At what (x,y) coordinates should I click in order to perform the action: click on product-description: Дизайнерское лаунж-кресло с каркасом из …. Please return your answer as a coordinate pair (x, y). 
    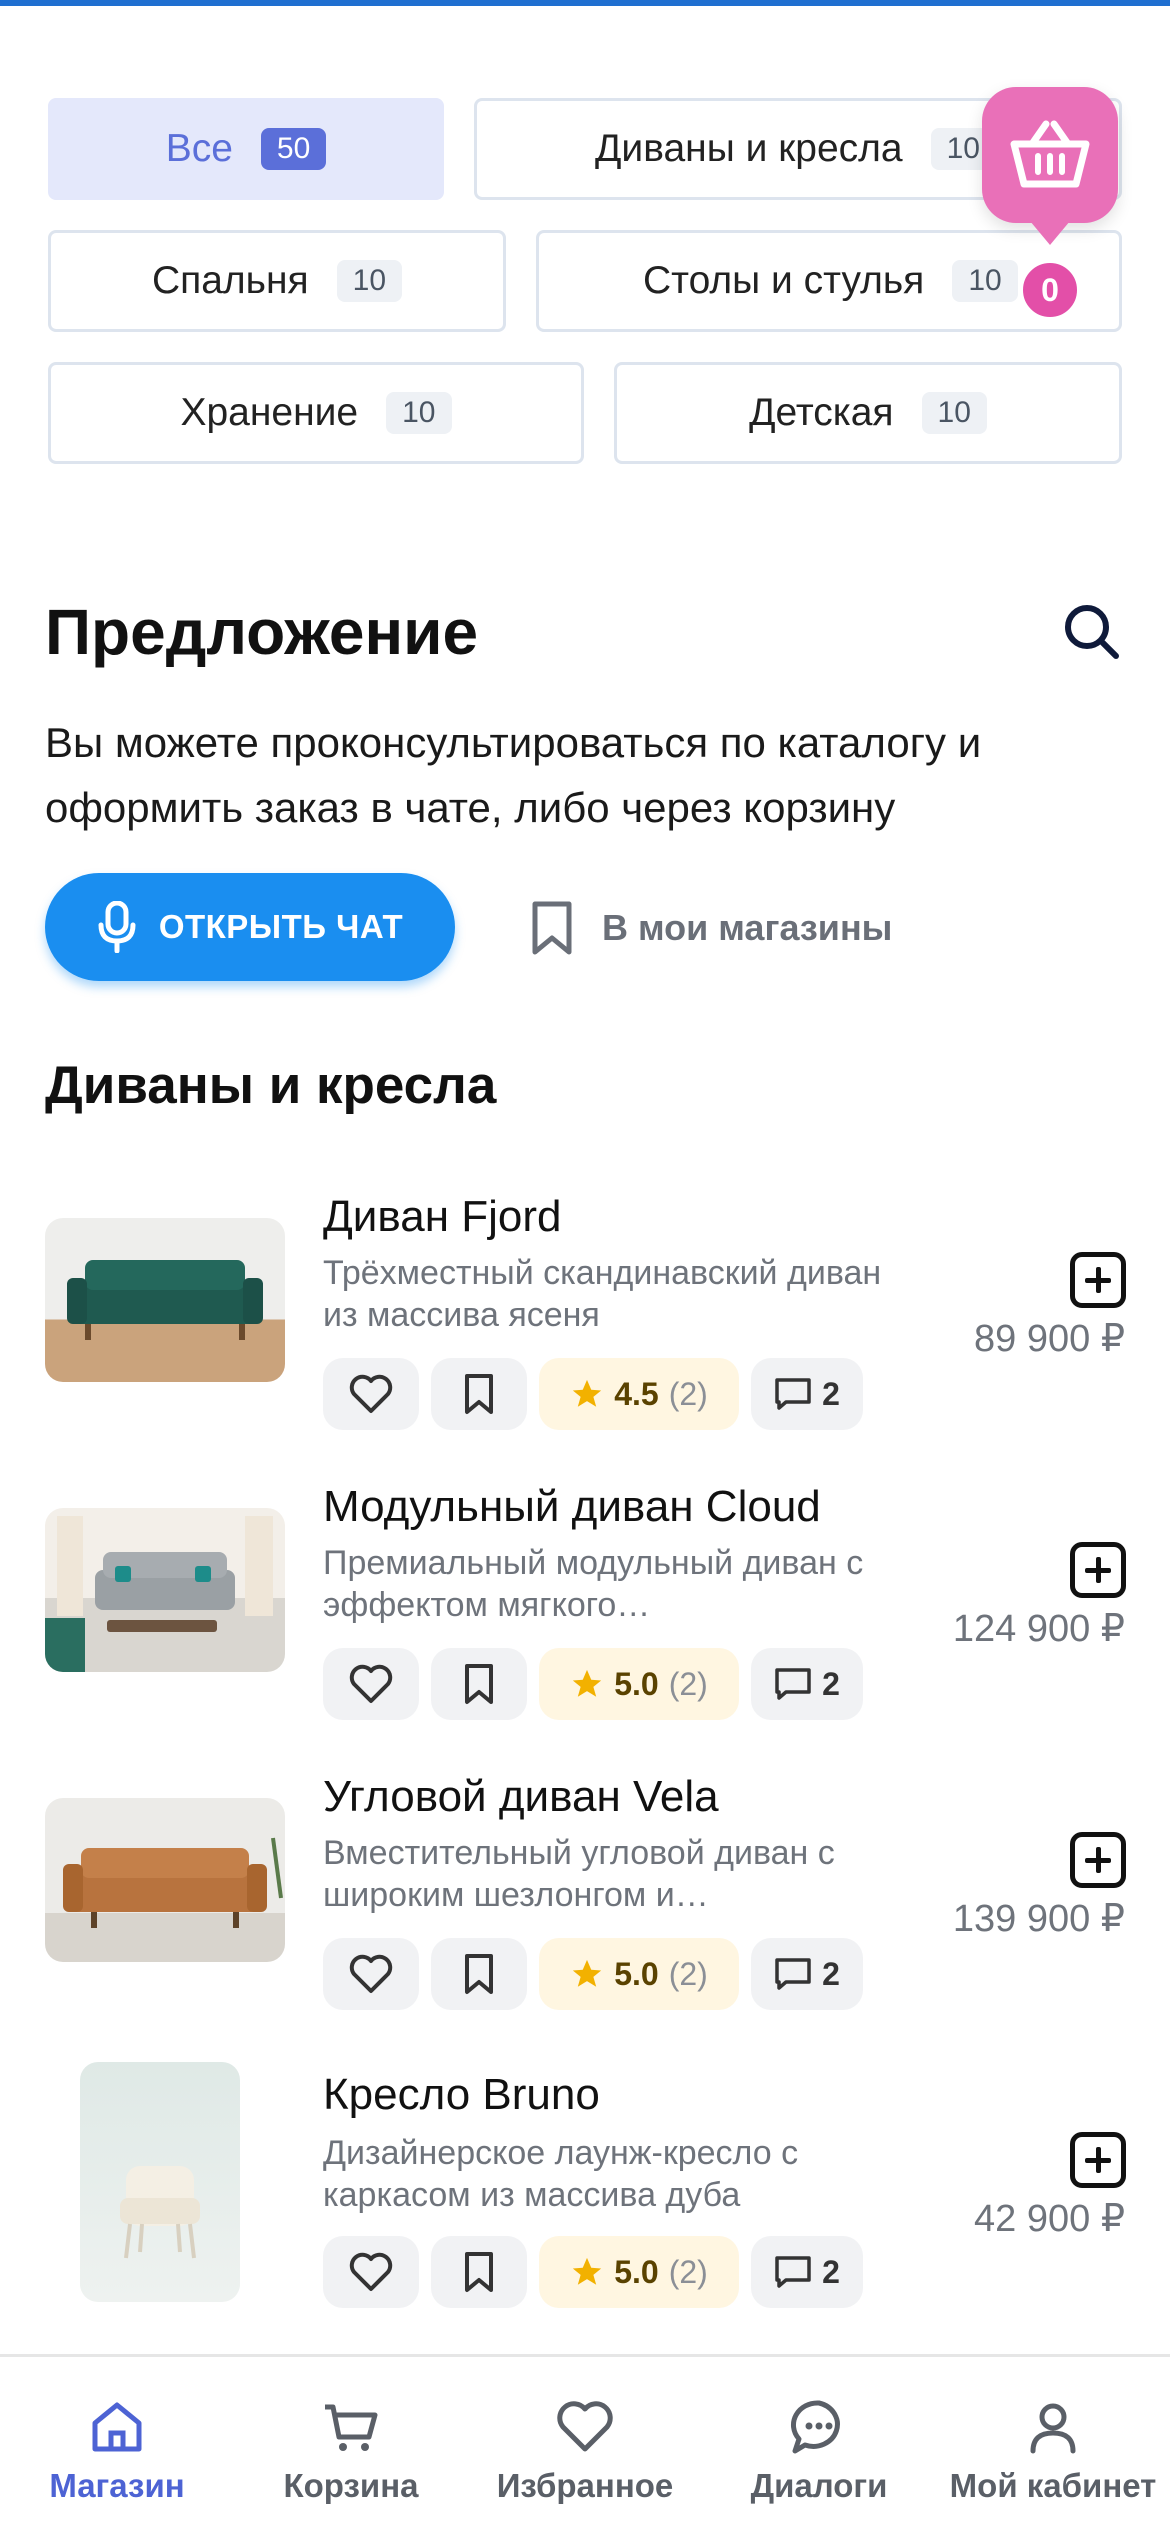
    Looking at the image, I should click on (561, 2174).